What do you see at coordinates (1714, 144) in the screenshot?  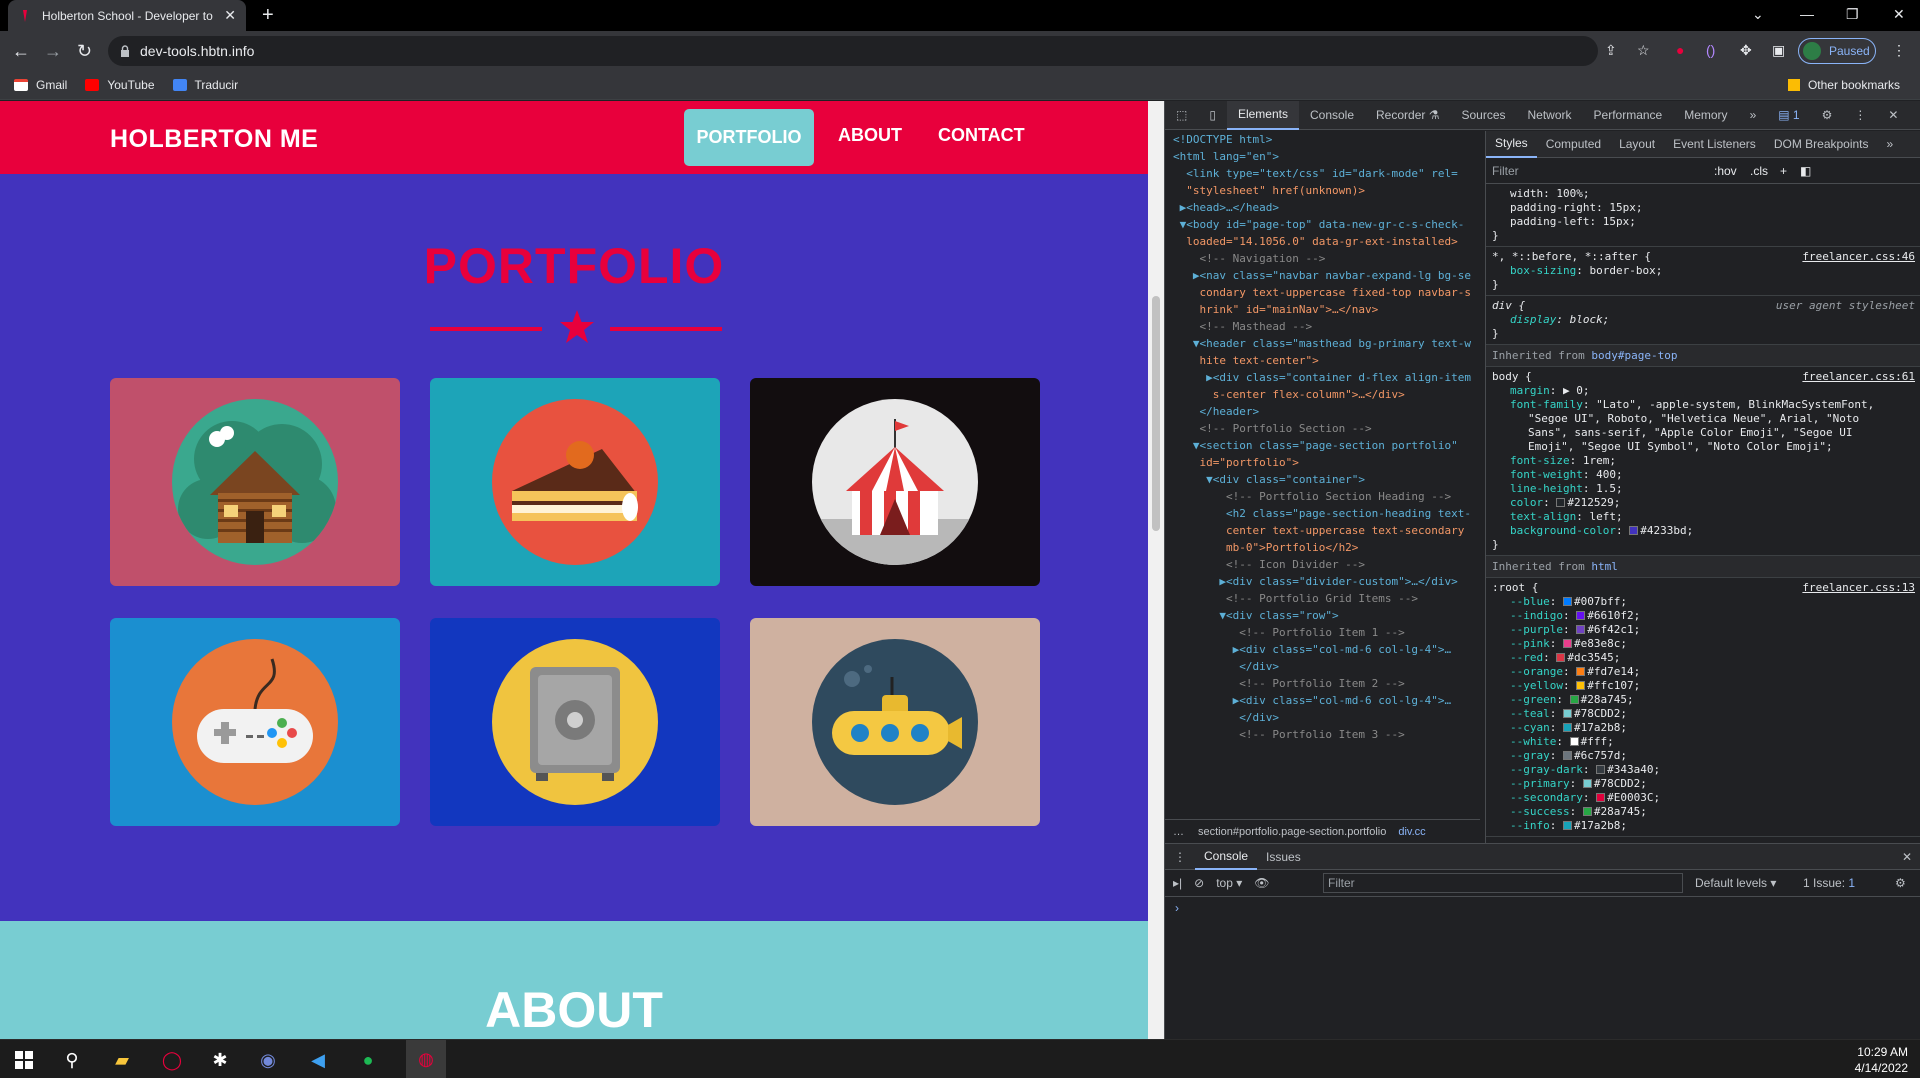 I see `tab-event-listeners: Event Listeners` at bounding box center [1714, 144].